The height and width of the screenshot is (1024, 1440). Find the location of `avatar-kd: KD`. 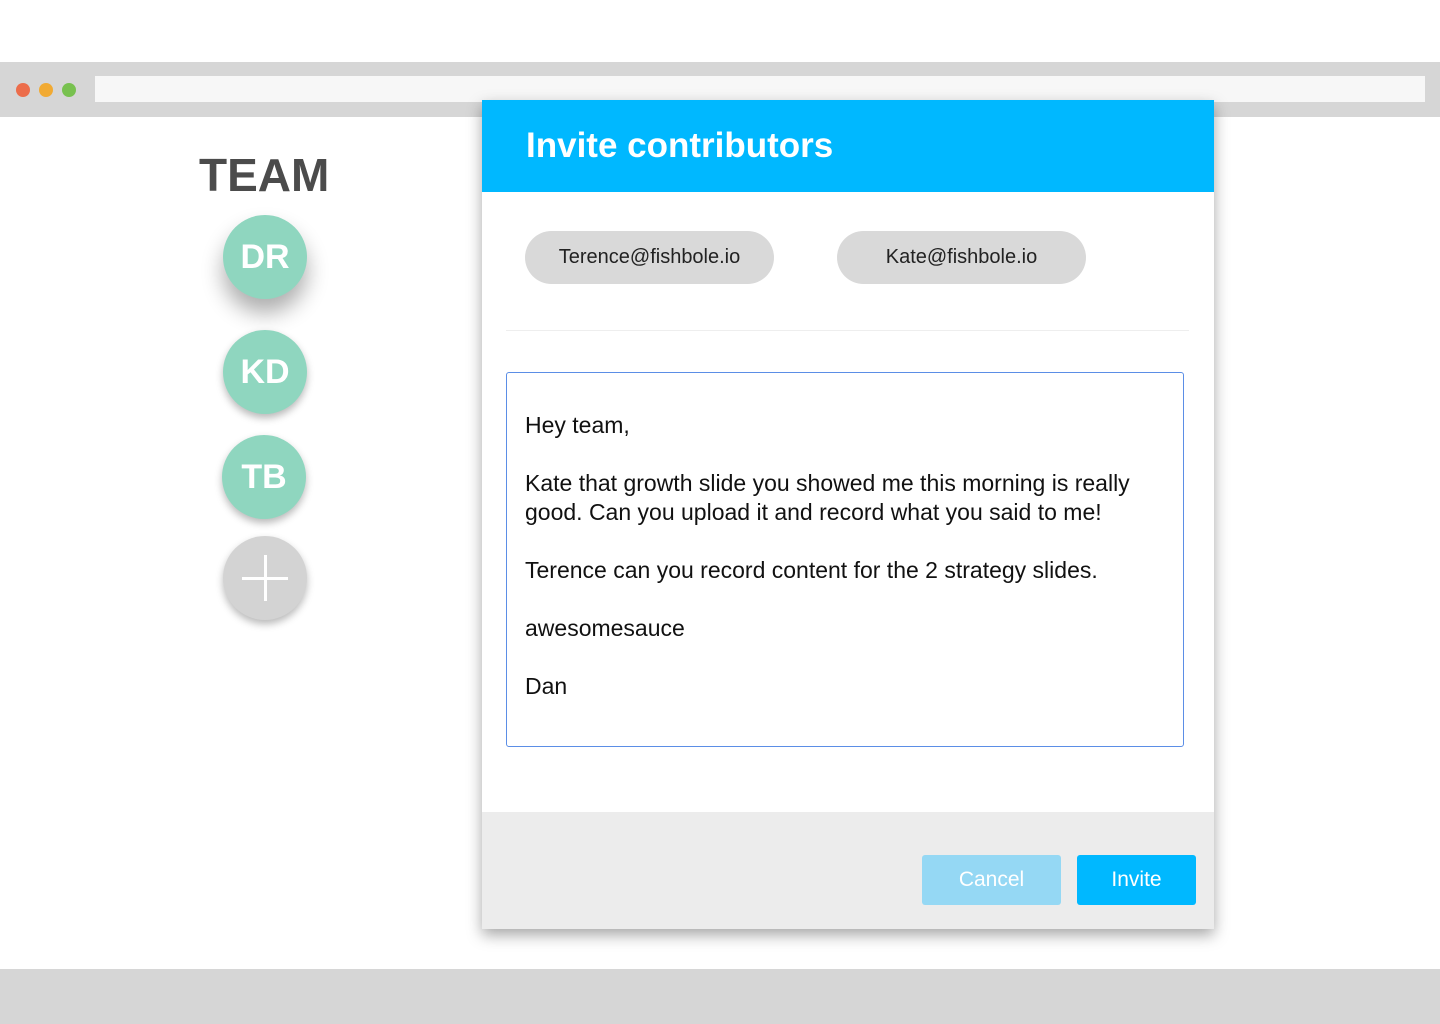

avatar-kd: KD is located at coordinates (265, 372).